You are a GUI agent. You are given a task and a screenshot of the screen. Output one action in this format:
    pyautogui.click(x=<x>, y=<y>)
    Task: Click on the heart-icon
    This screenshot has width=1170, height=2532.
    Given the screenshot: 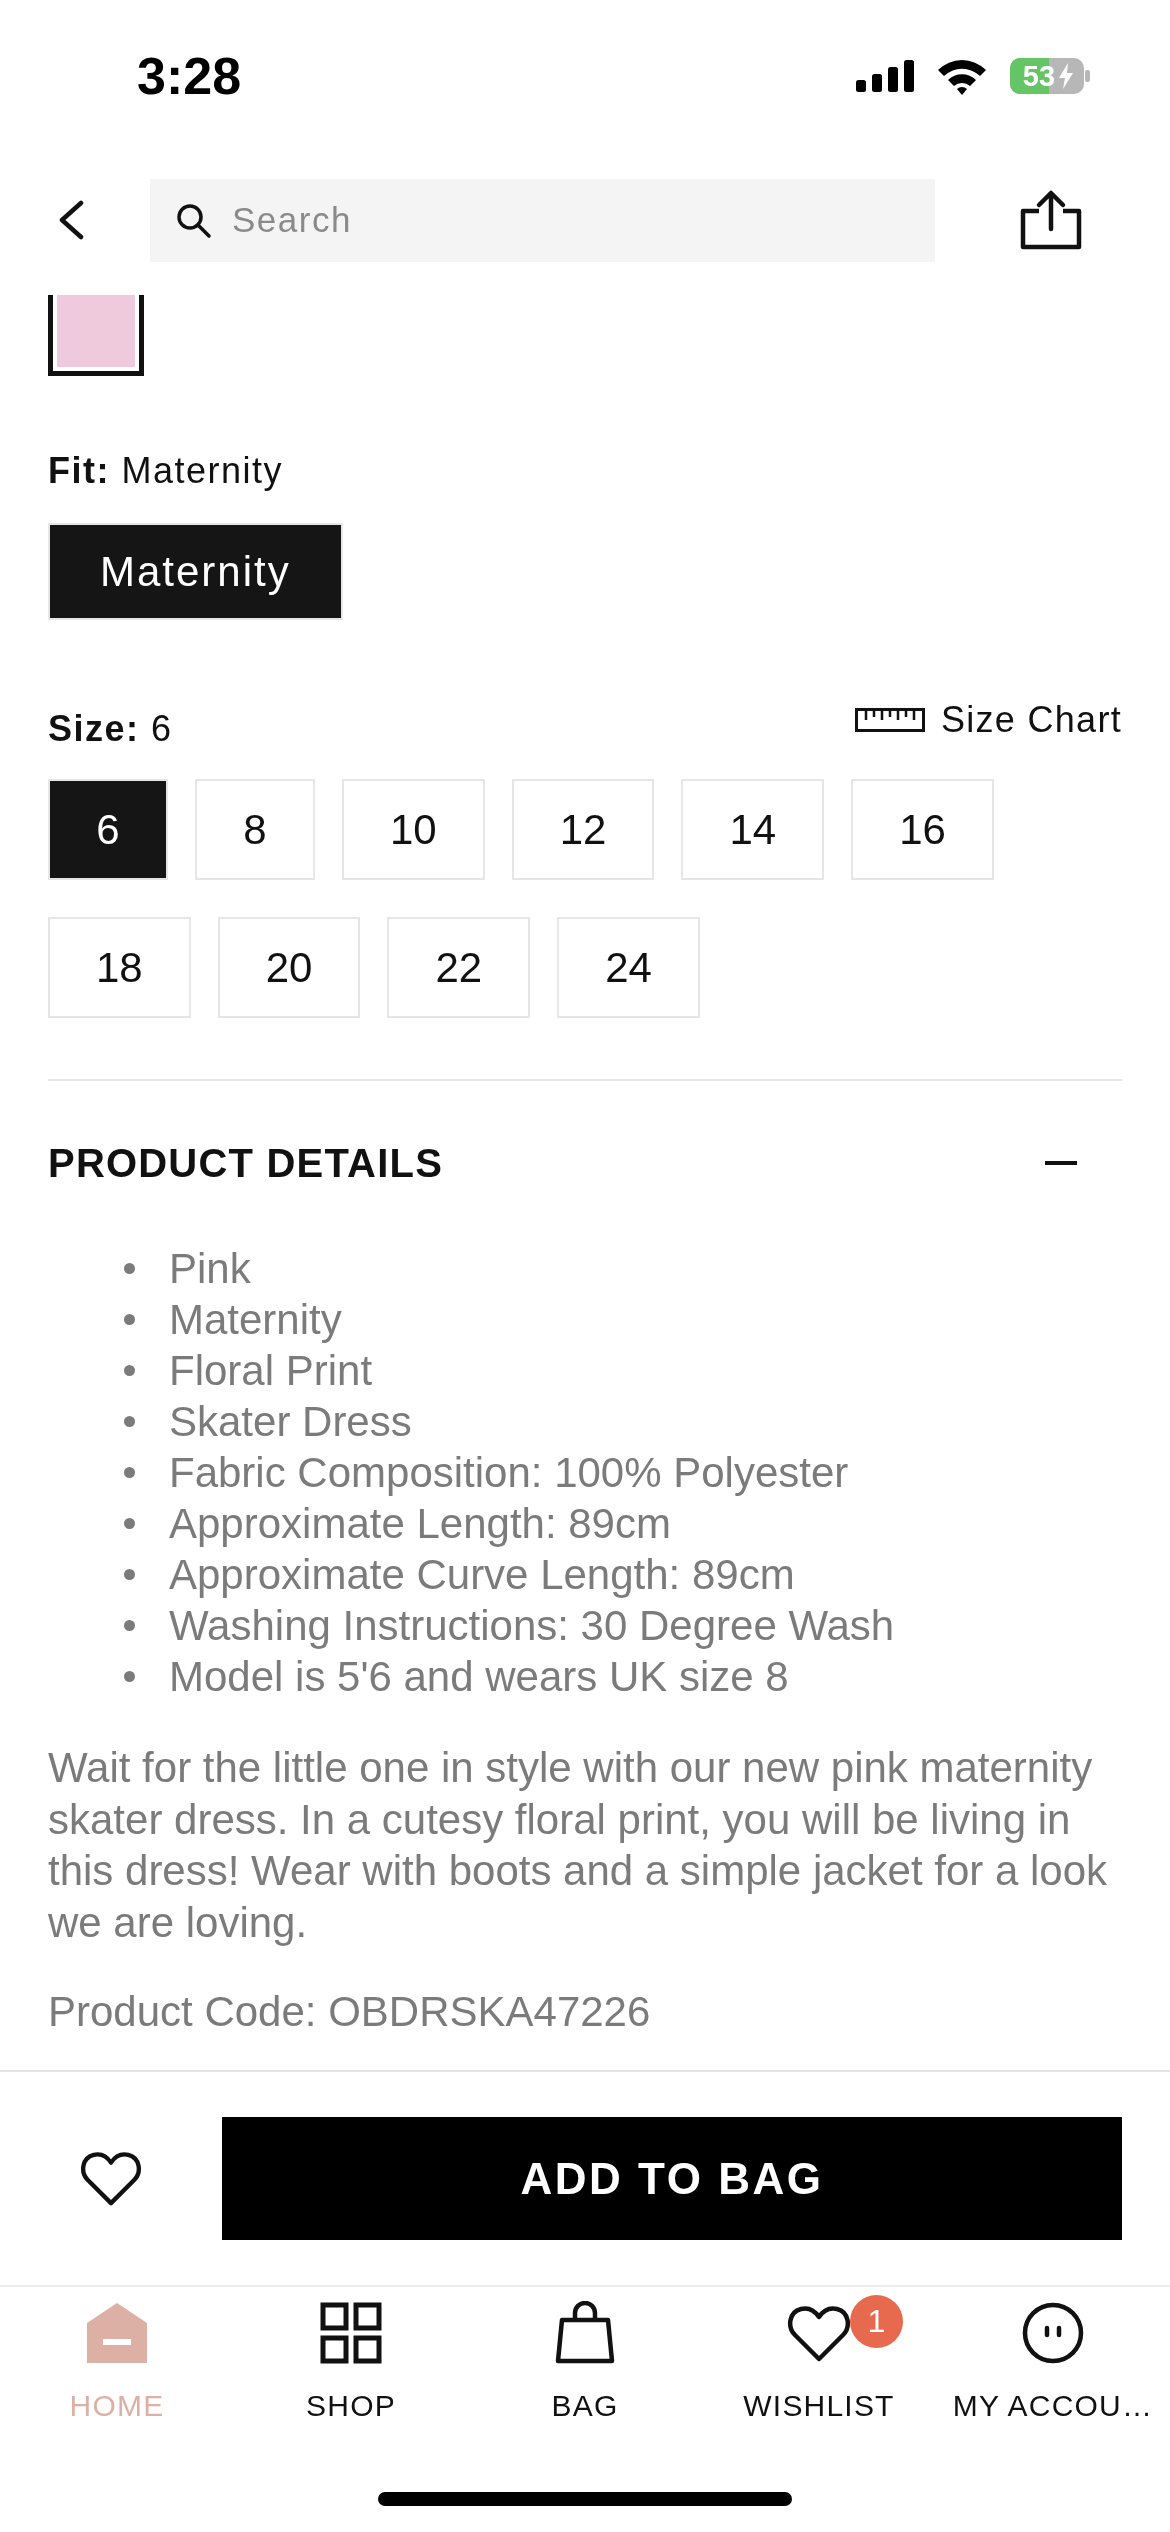 What is the action you would take?
    pyautogui.click(x=111, y=2178)
    